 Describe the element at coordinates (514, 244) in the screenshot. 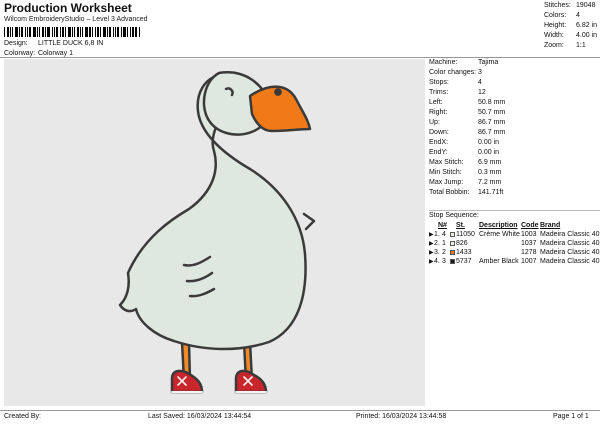

I see `table-row: ▶ 2. 1 826 1037 Madeira Classic 40` at that location.